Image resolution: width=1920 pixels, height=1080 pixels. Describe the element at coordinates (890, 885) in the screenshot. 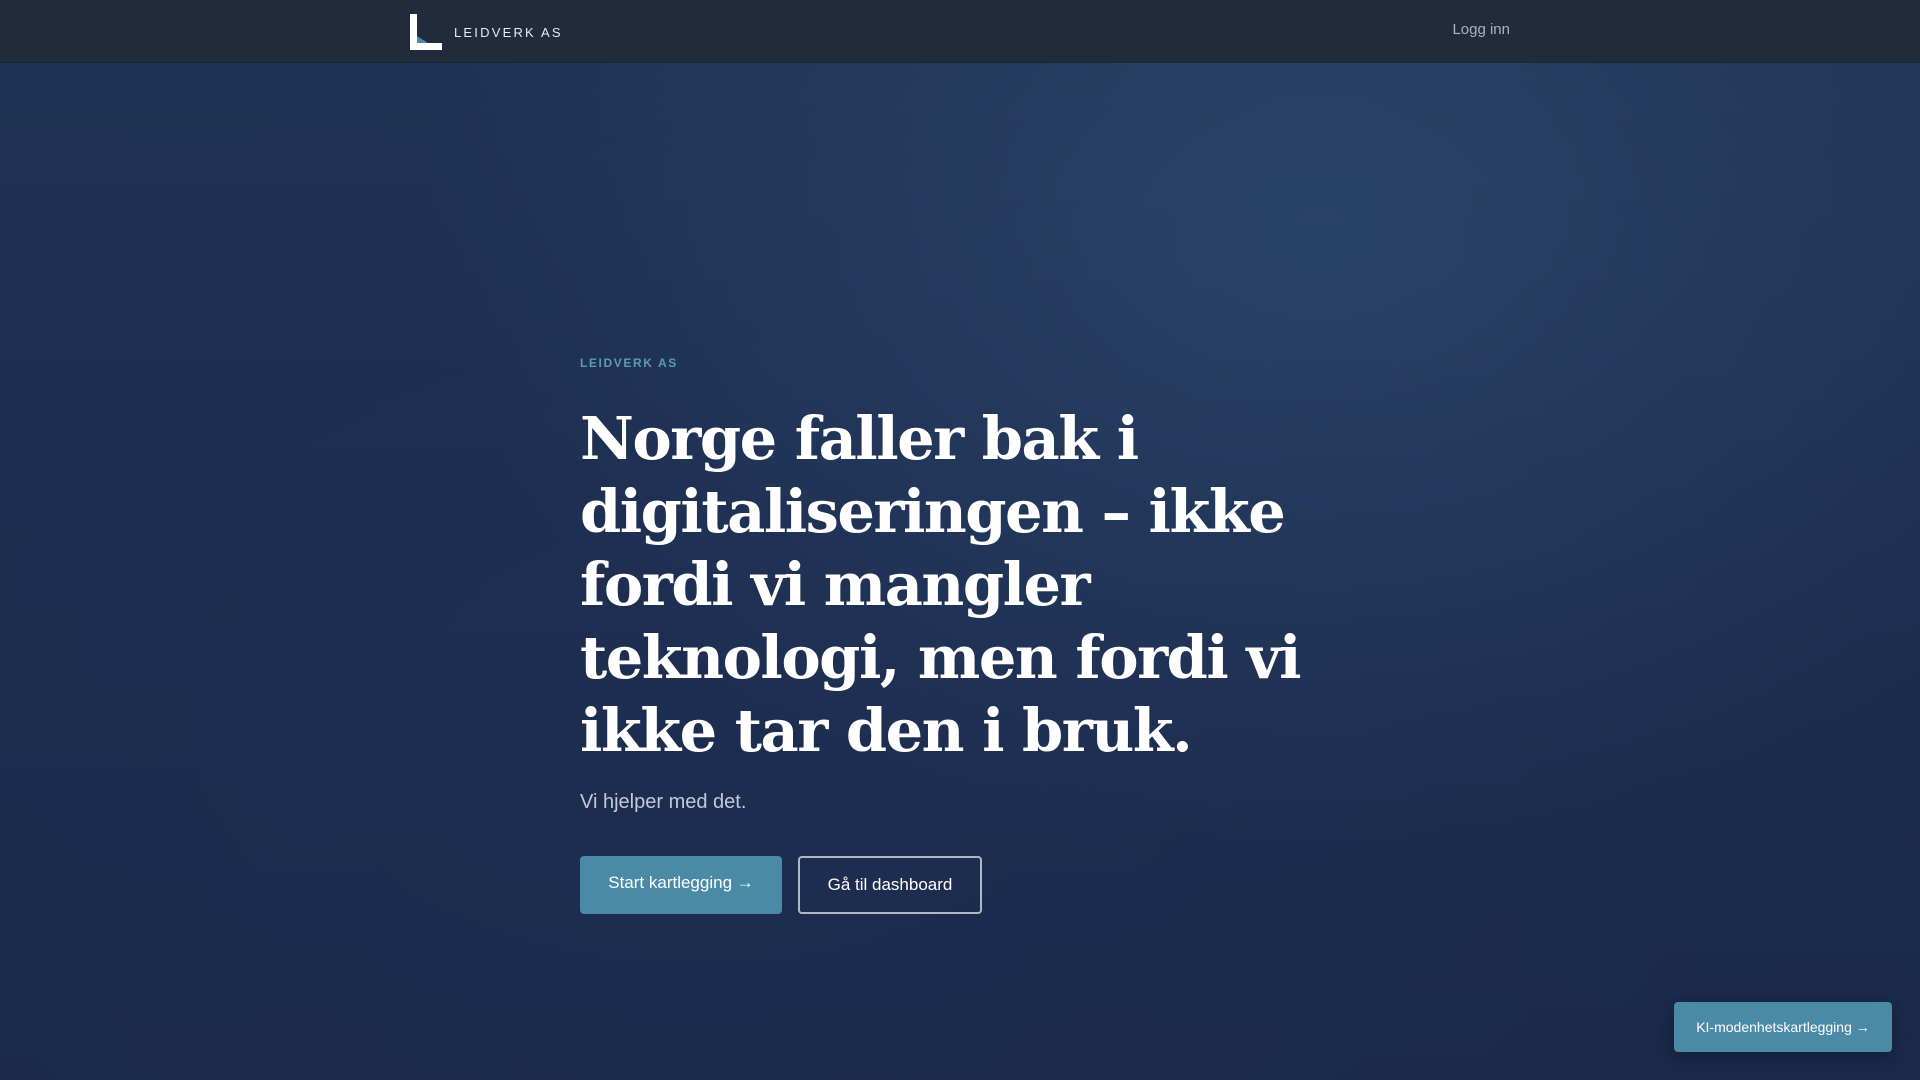

I see `go-to-dashboard-button: Gå til dashboard` at that location.